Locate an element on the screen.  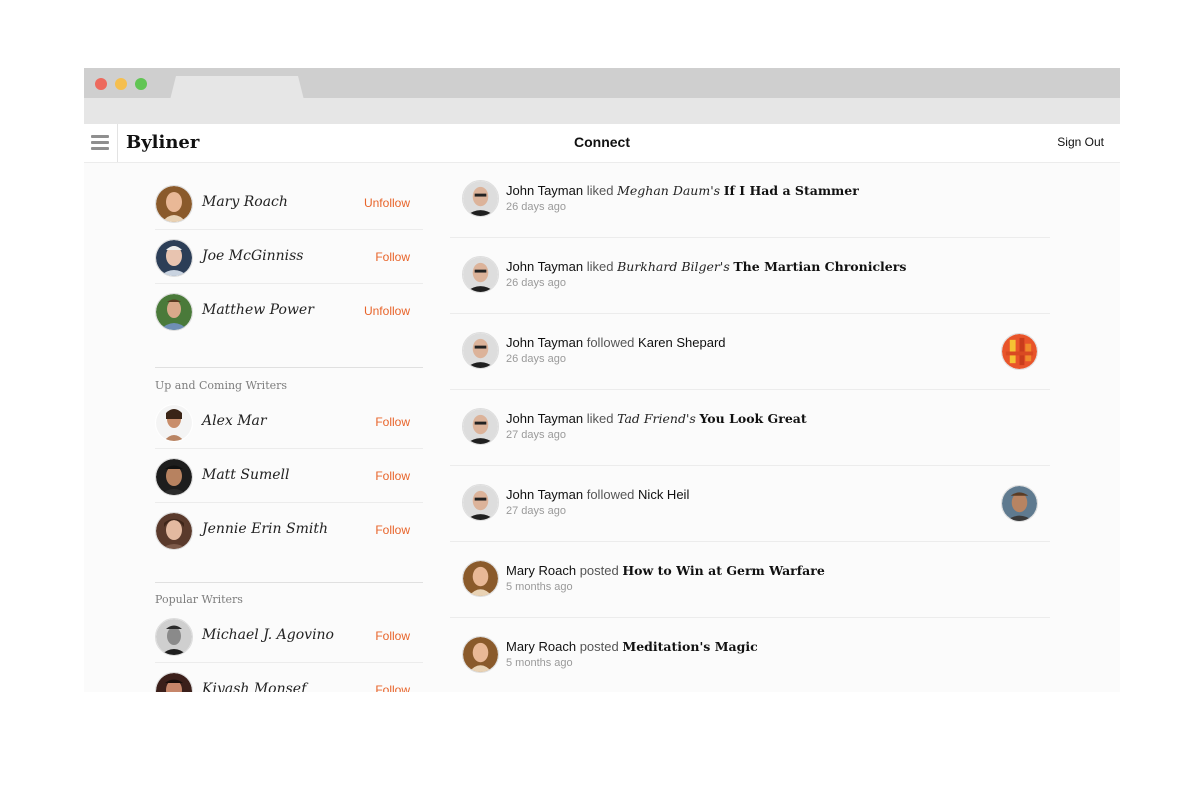
feed-text: John Tayman followed Nick Heil is located at coordinates (597, 494).